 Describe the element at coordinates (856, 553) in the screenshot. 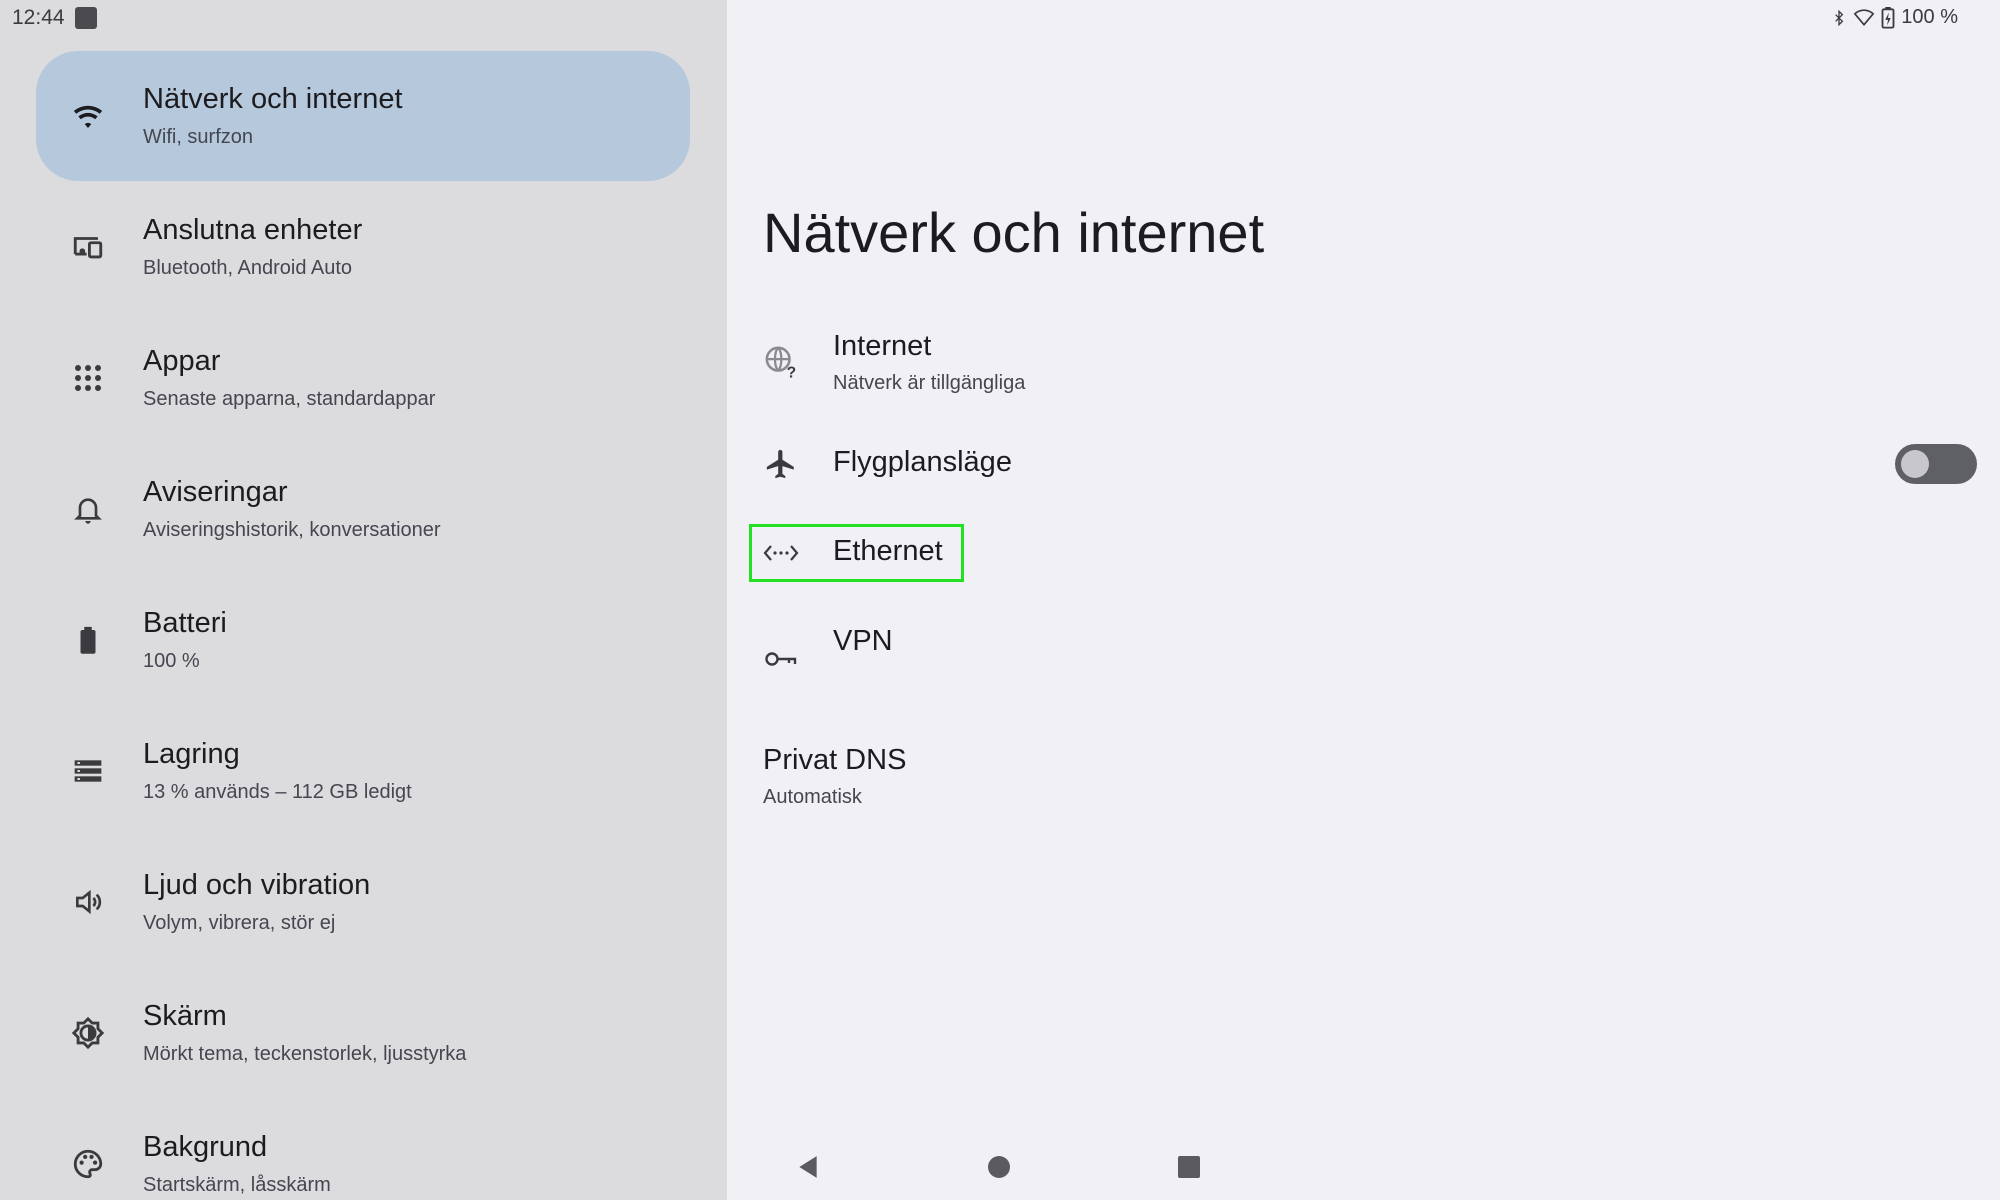

I see `ethernet-highlight` at that location.